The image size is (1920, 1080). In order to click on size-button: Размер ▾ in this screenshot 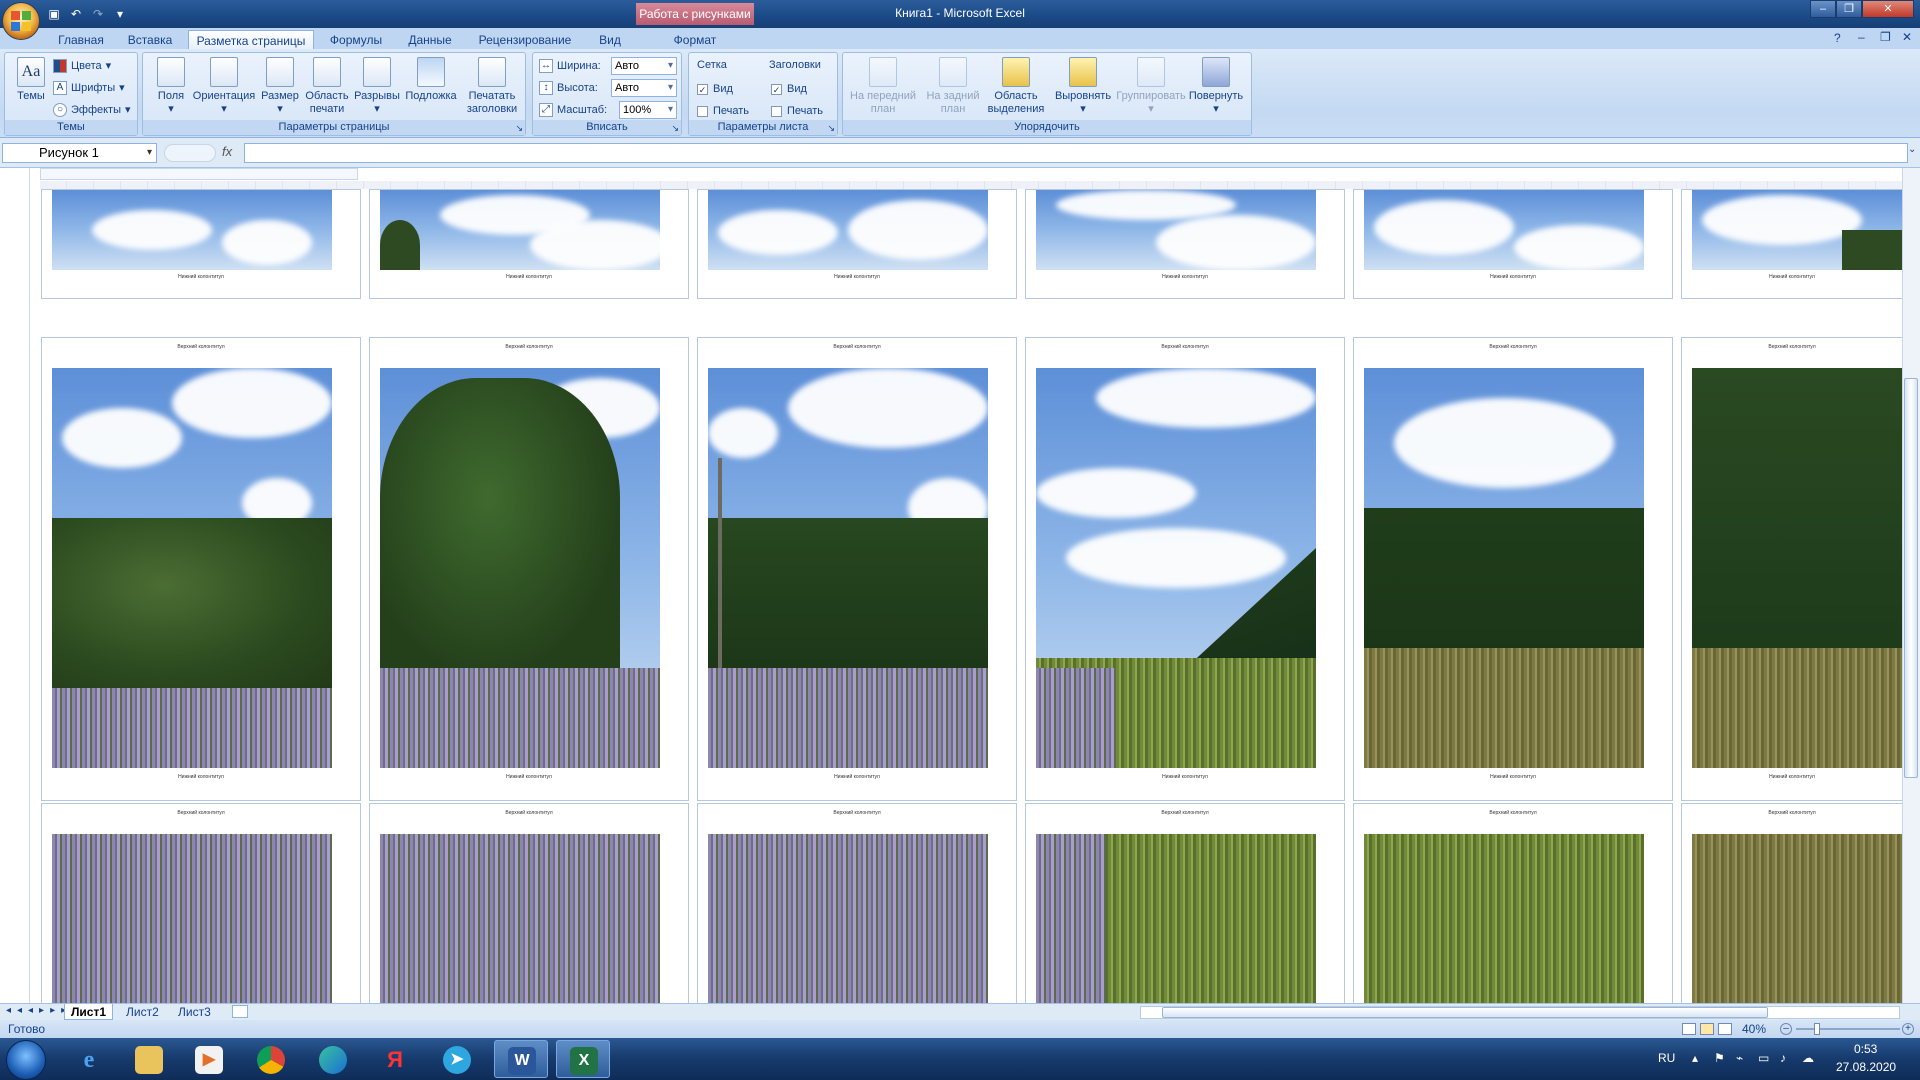, I will do `click(280, 86)`.